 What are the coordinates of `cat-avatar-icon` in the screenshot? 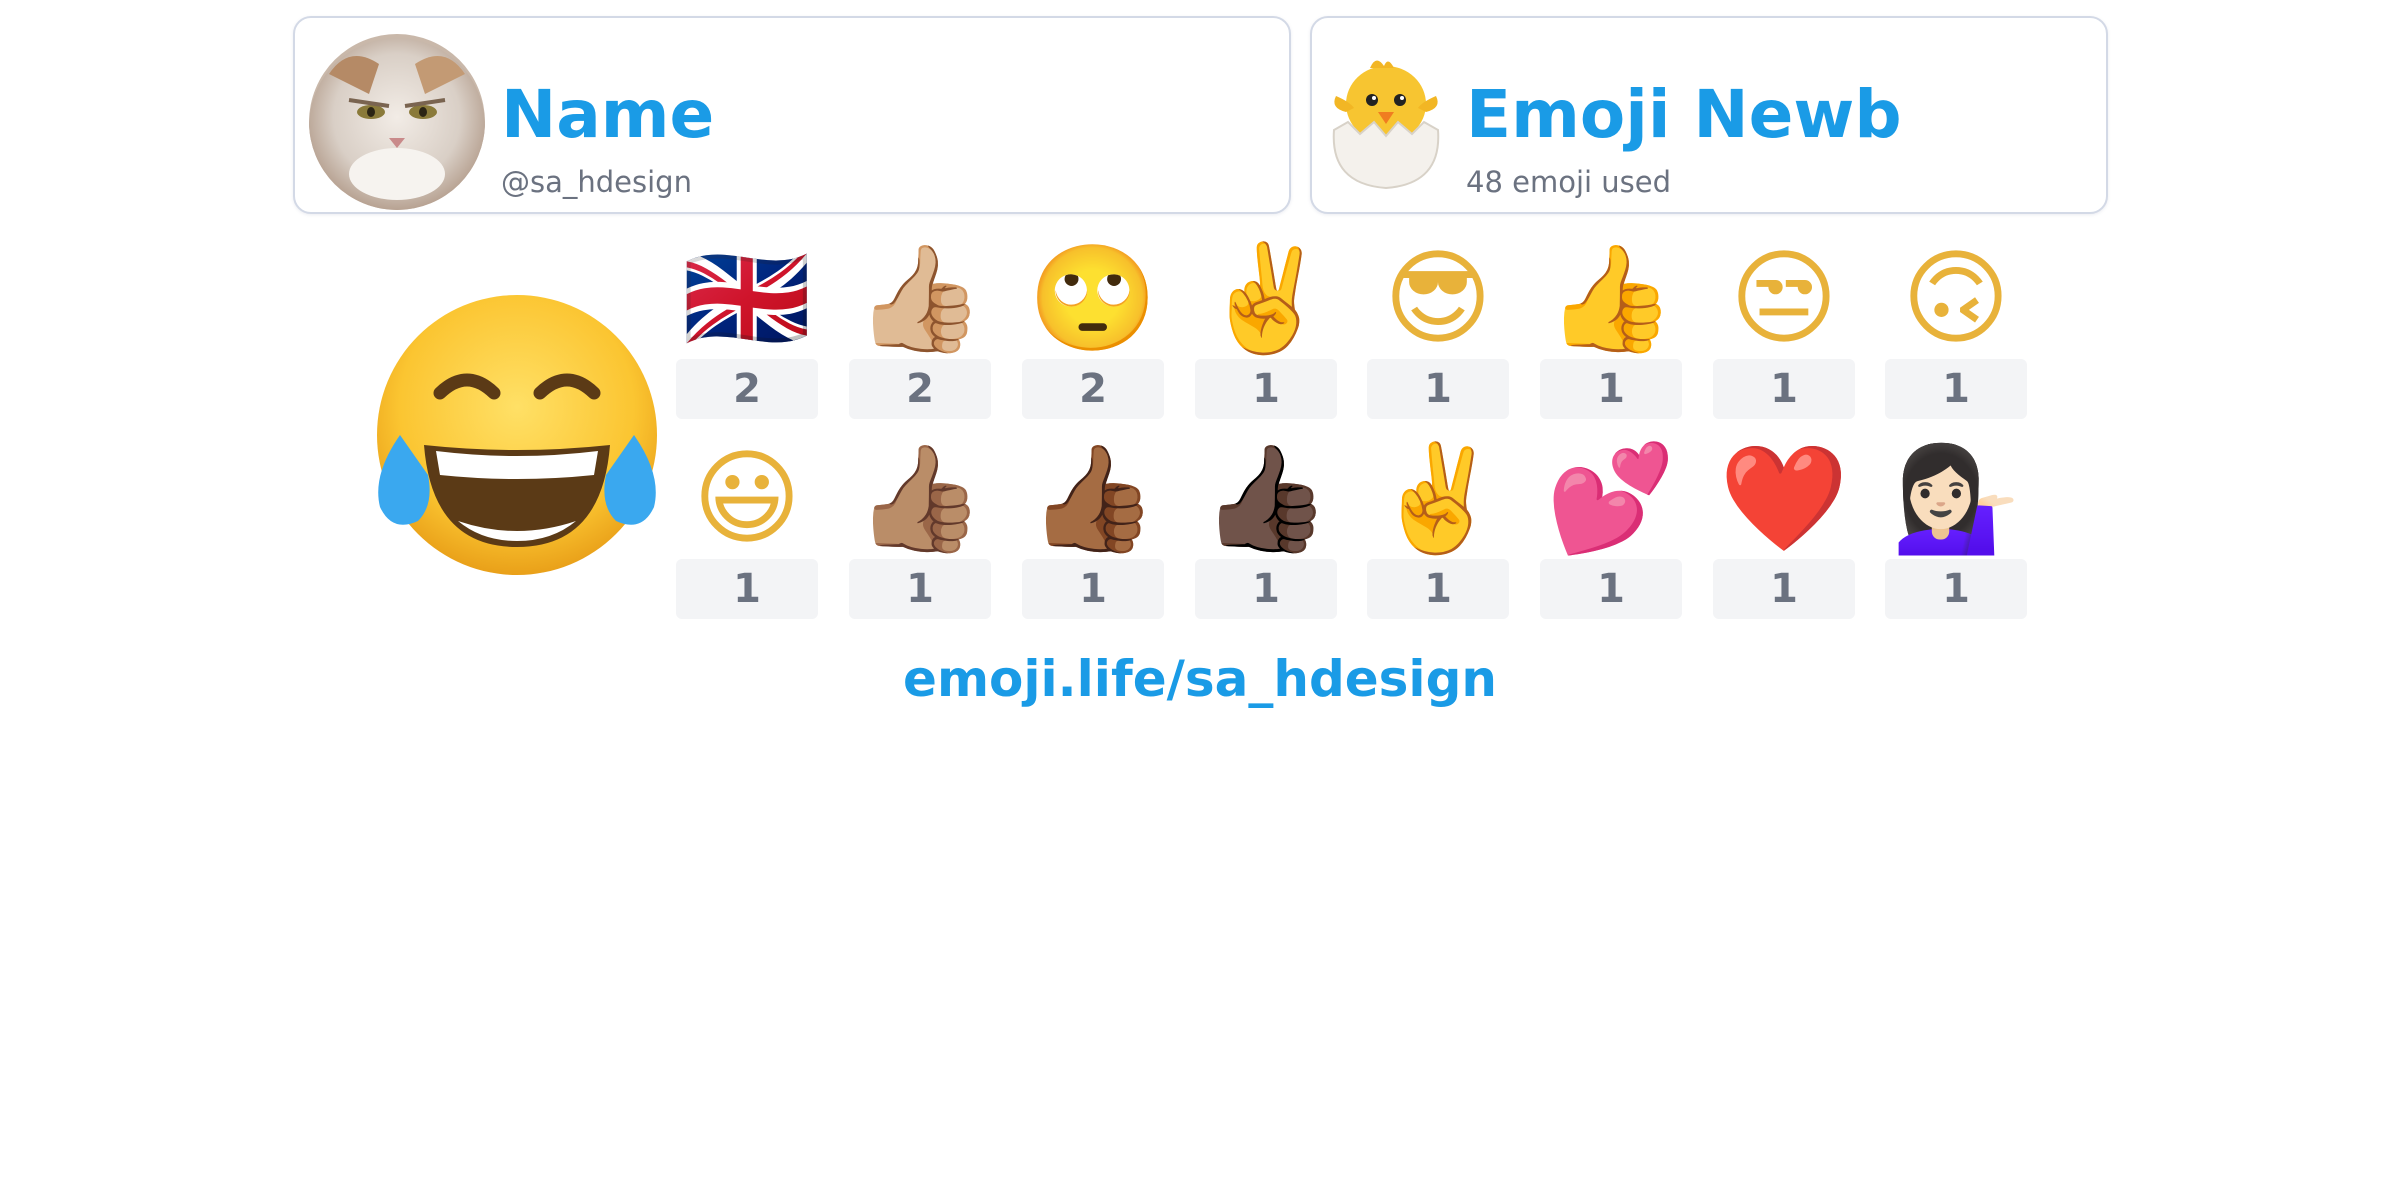 It's located at (397, 122).